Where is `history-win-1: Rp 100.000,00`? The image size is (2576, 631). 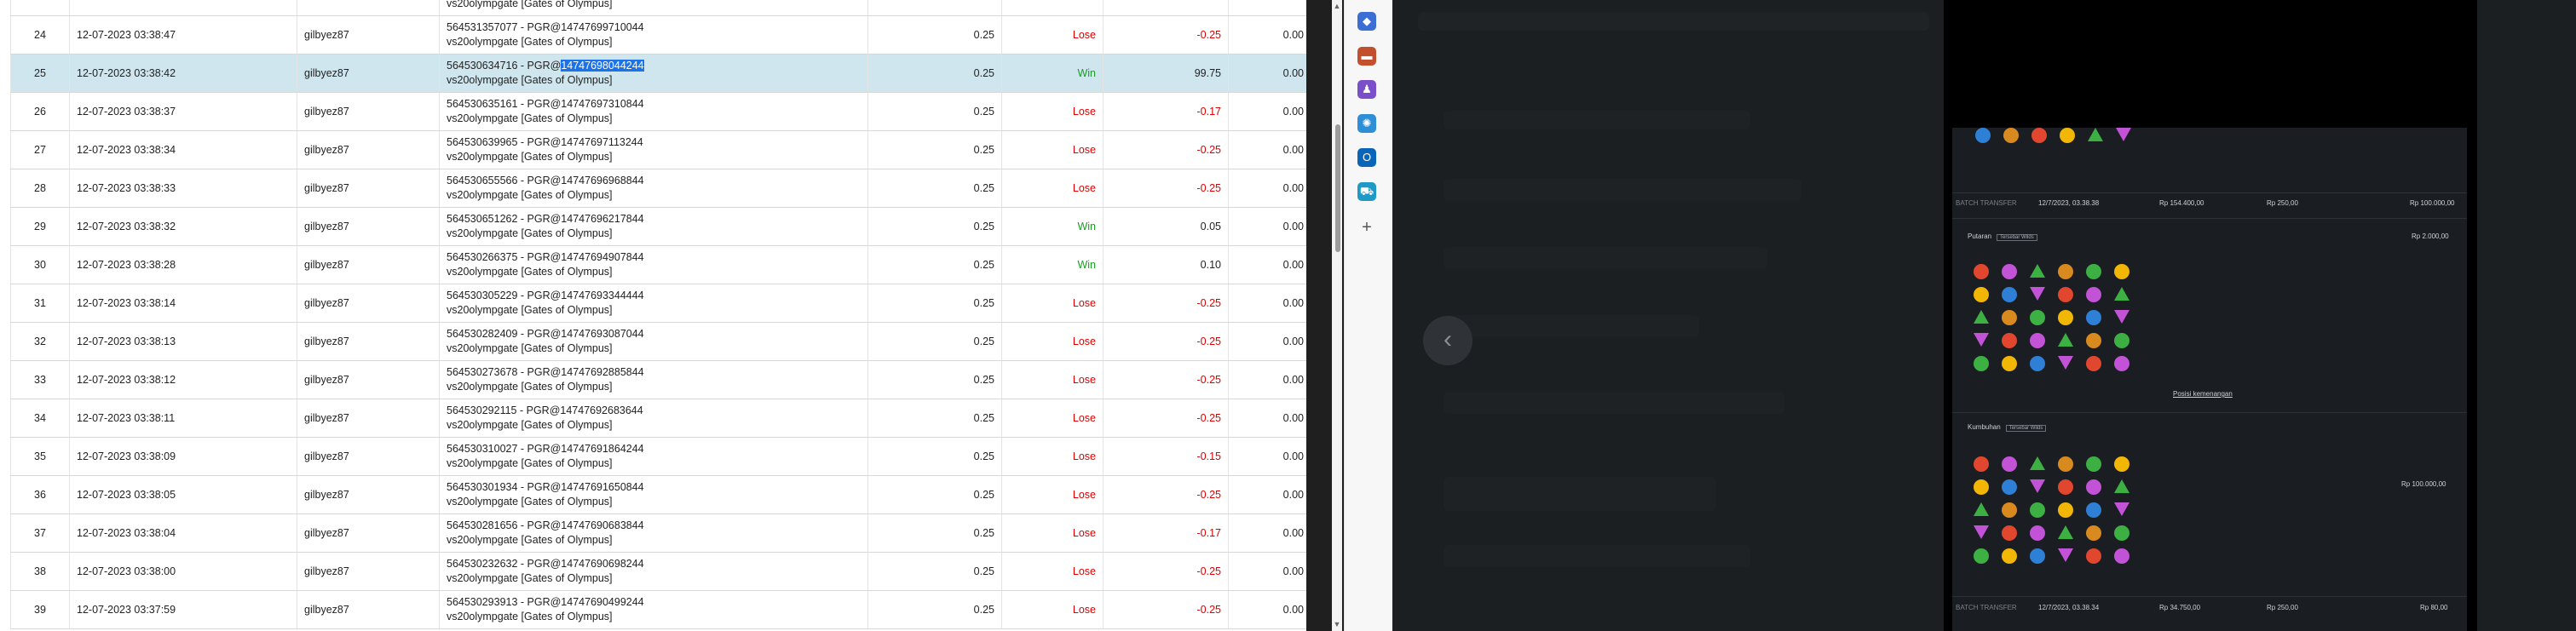
history-win-1: Rp 100.000,00 is located at coordinates (2432, 203).